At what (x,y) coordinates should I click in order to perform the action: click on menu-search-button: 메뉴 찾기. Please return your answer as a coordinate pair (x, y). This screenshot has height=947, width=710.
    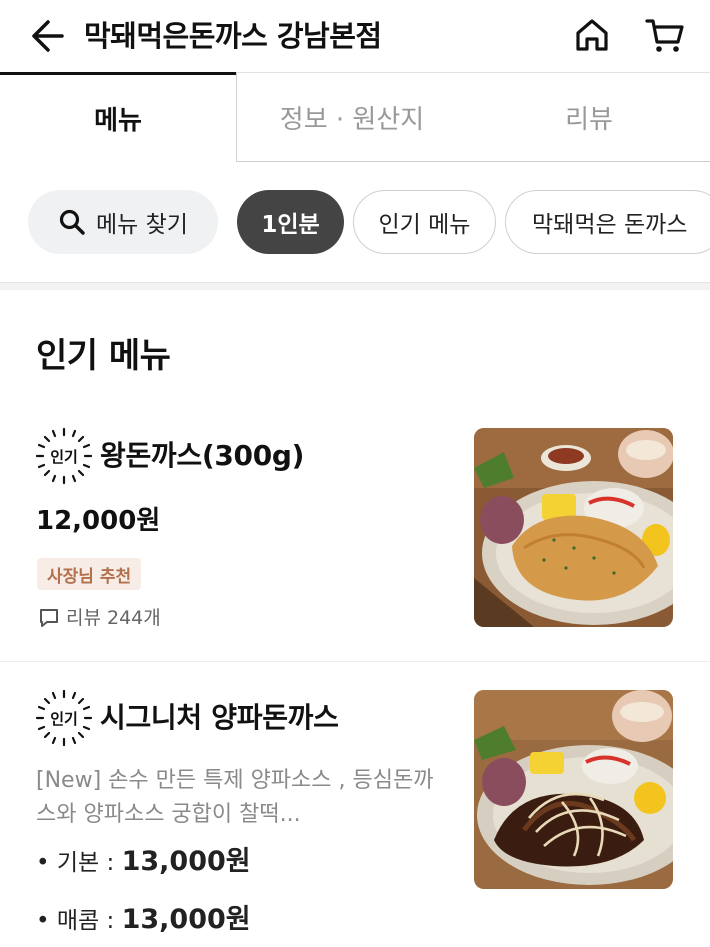
    Looking at the image, I should click on (123, 222).